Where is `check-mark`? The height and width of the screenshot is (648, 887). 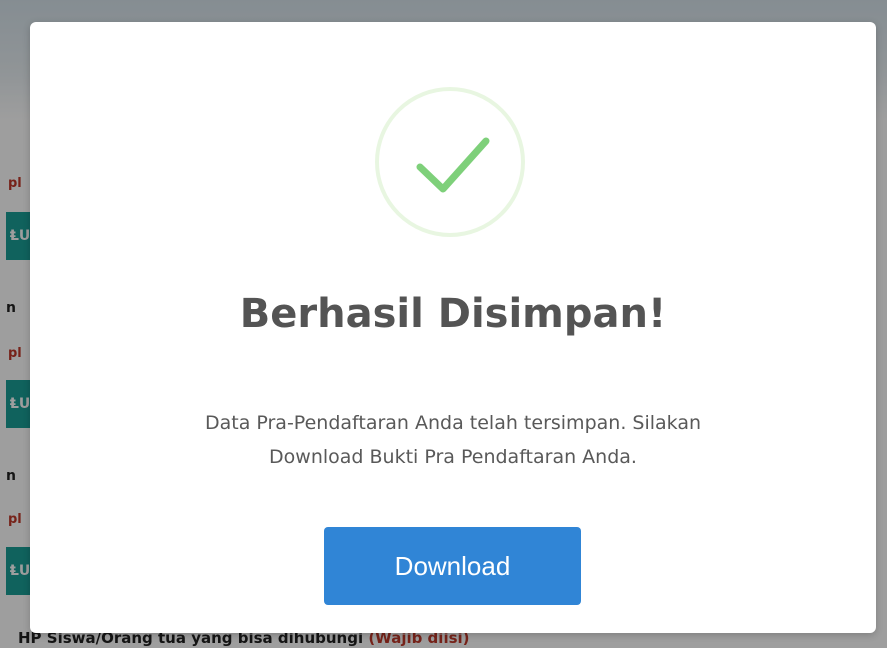
check-mark is located at coordinates (453, 165).